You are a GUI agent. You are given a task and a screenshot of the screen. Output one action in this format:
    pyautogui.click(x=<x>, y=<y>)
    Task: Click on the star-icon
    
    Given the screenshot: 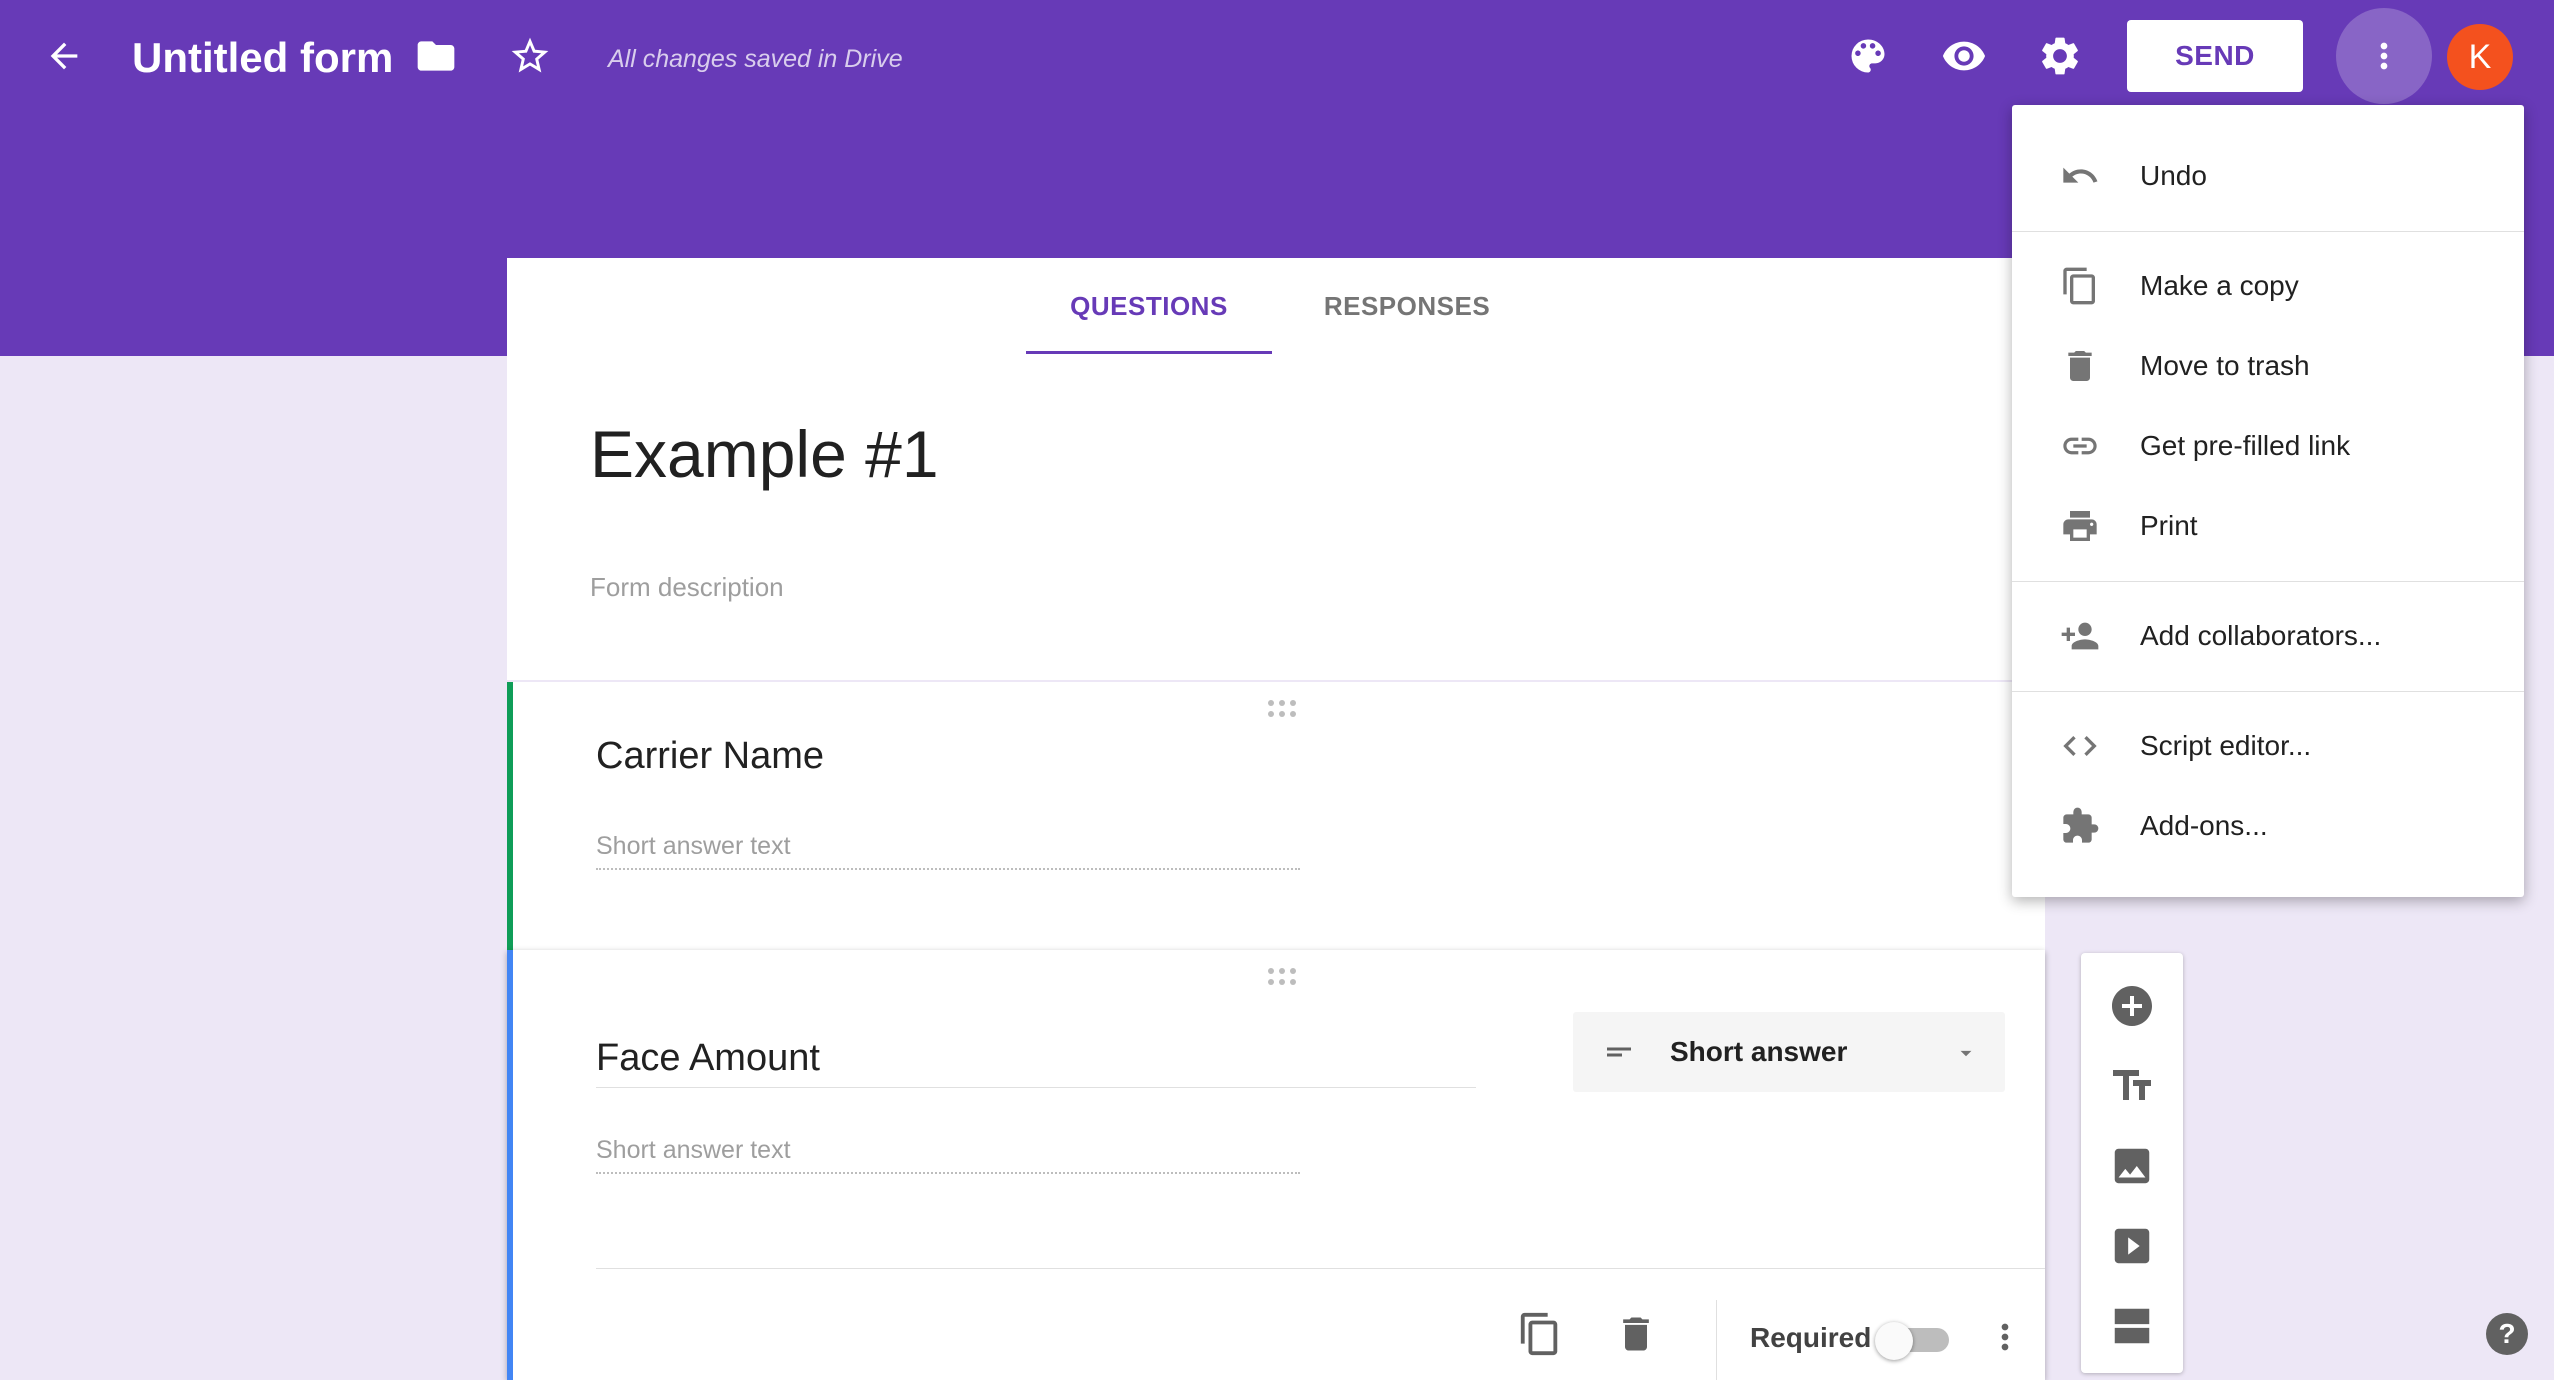 What is the action you would take?
    pyautogui.click(x=530, y=55)
    